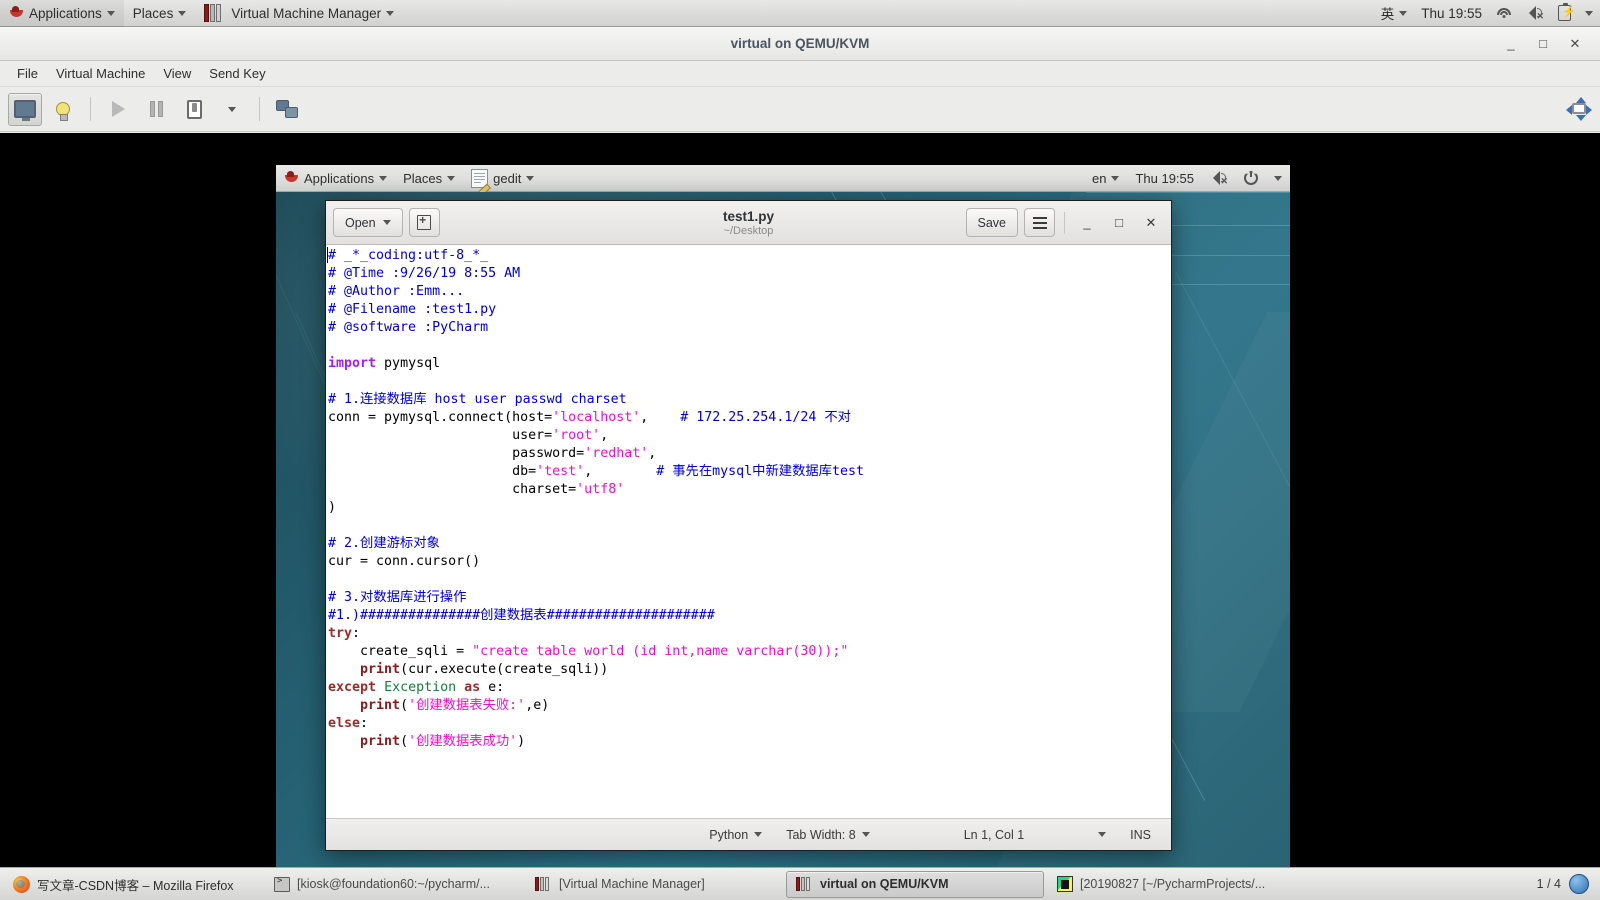  Describe the element at coordinates (132, 884) in the screenshot. I see `taskbar-item-firefox: 写文章-CSDN博客 – Mozilla Firefox` at that location.